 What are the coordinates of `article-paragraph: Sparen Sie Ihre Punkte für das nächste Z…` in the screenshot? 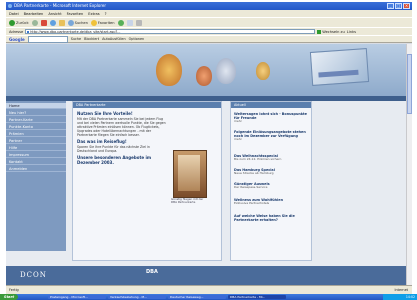 It's located at (113, 149).